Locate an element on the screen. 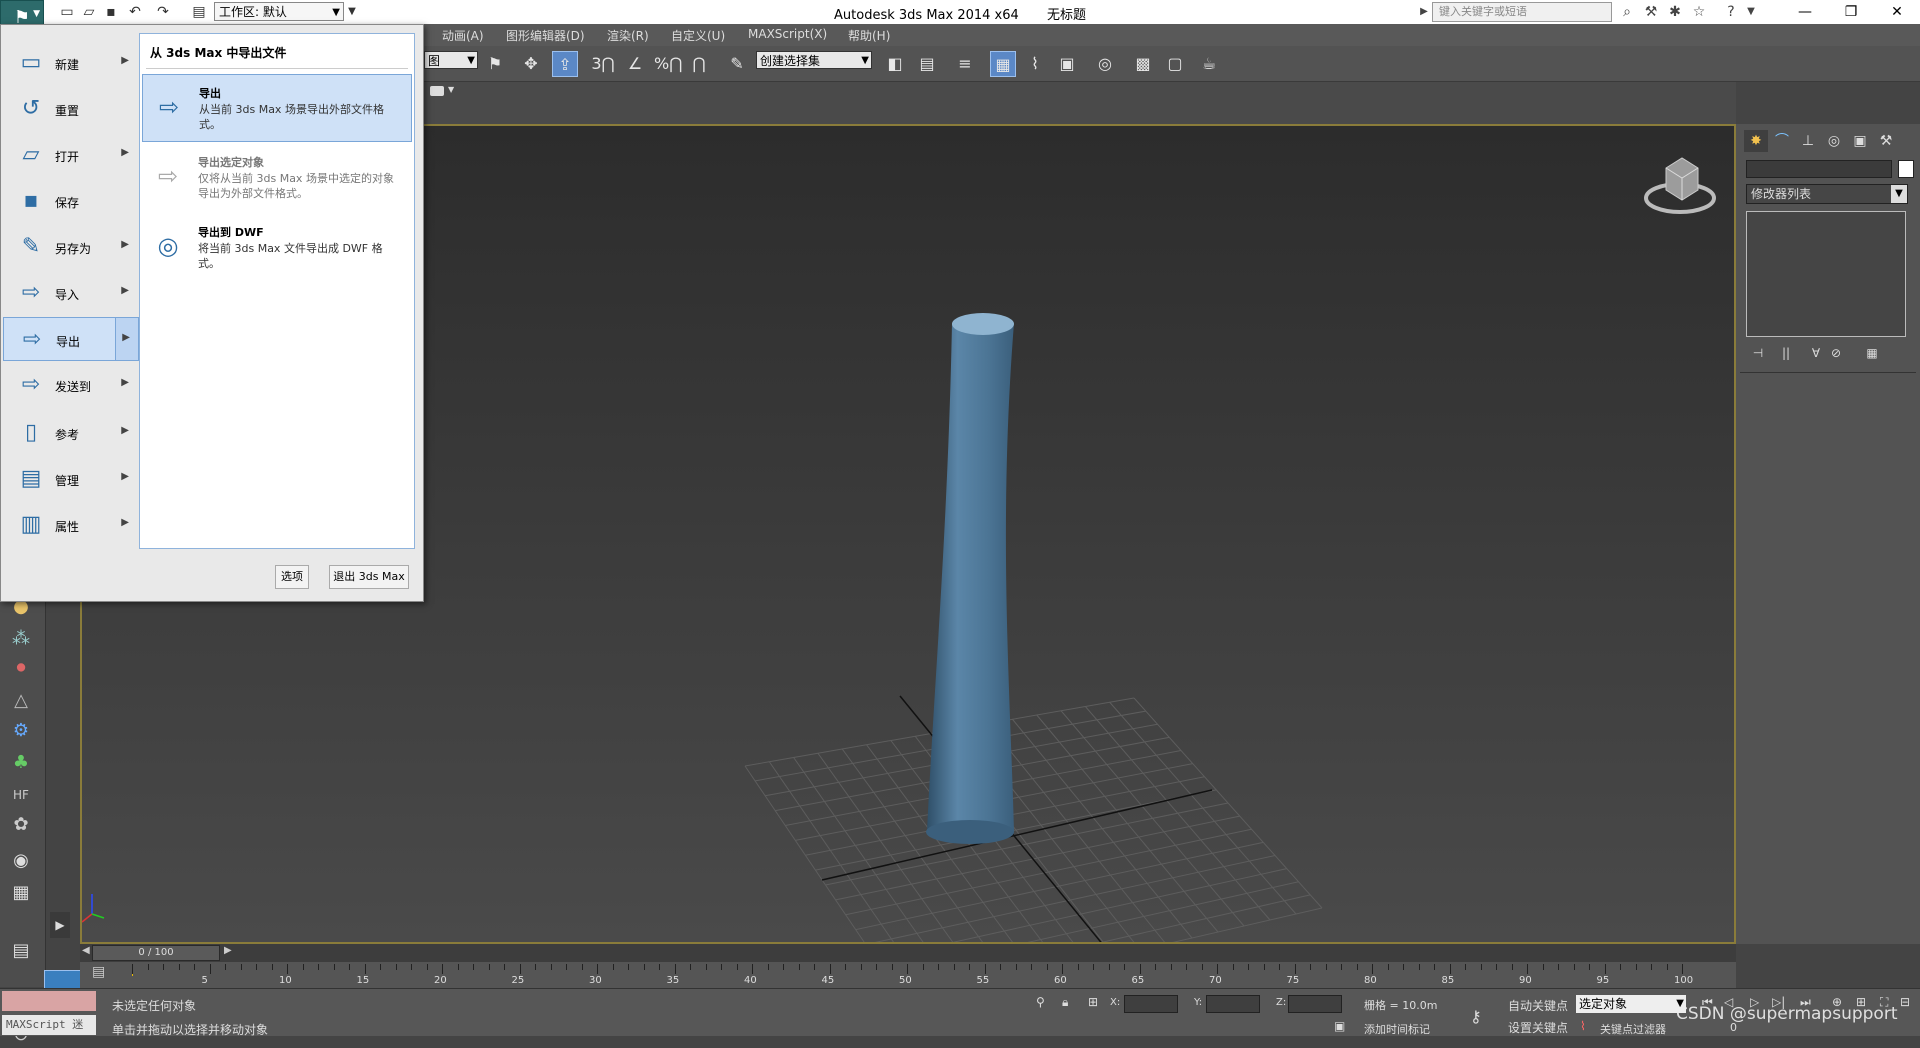  submenu-item-export: ⇨ 导出 从当前 3ds Max 场景导出外部文件格式。 is located at coordinates (277, 108).